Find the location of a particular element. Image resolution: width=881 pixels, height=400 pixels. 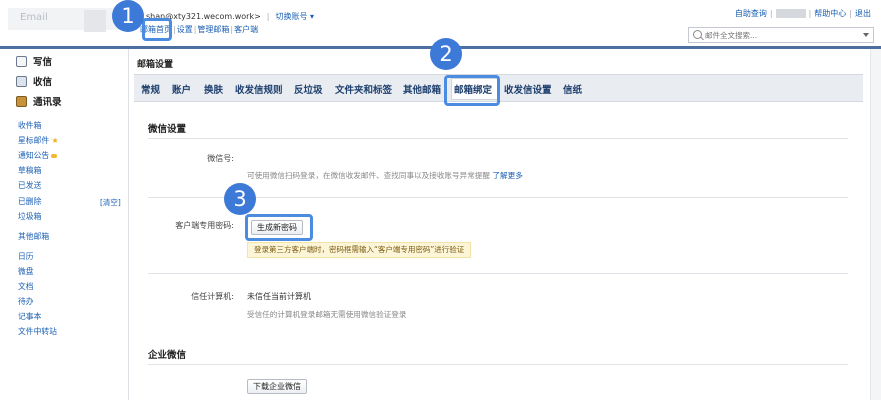

contacts-icon is located at coordinates (21, 101).